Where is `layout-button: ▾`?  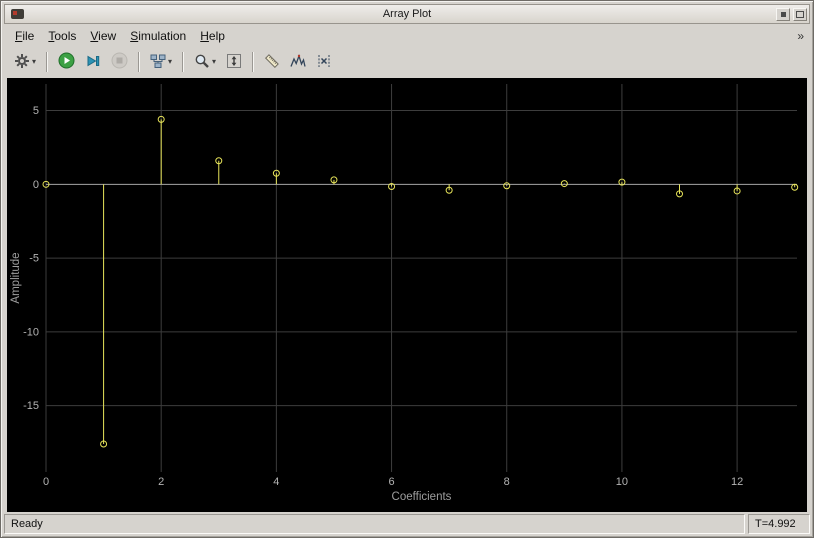
layout-button: ▾ is located at coordinates (161, 62).